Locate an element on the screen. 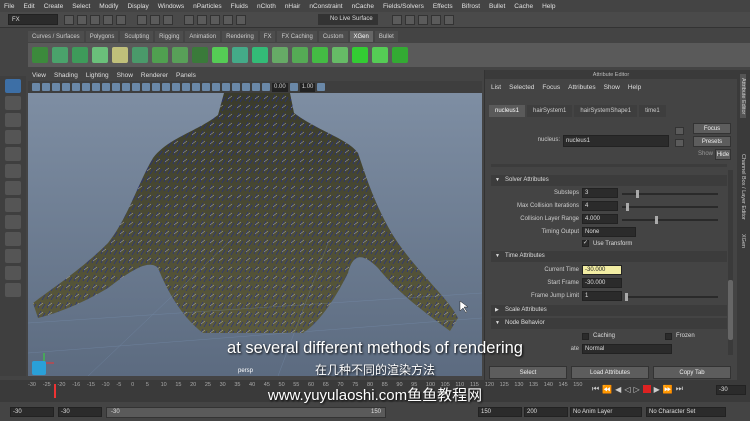 The image size is (750, 421). select-component-icon is located at coordinates (168, 20).